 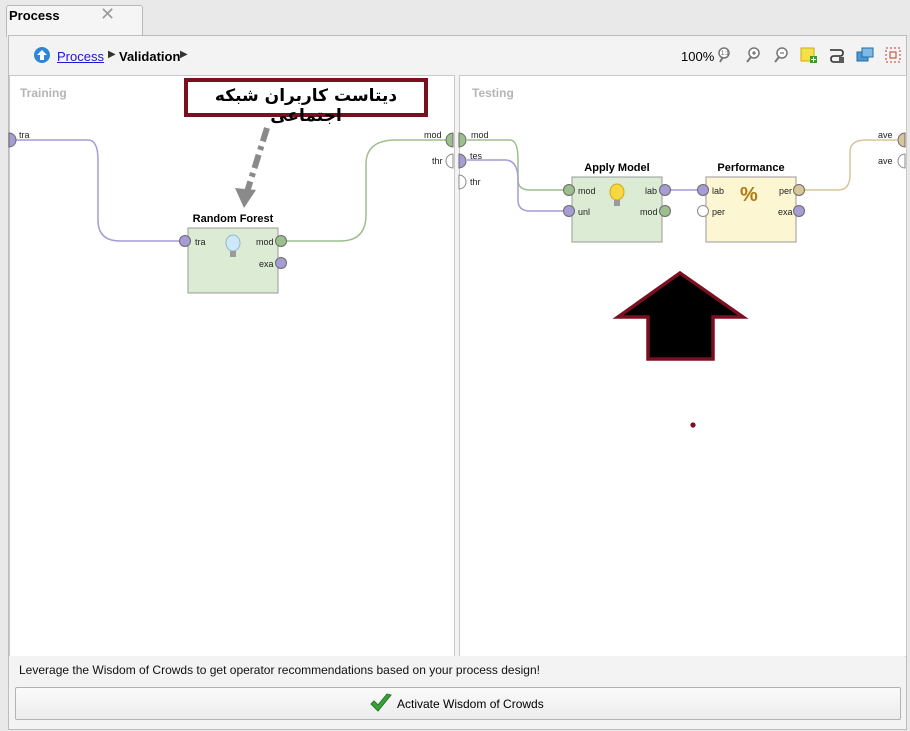 What do you see at coordinates (449, 161) in the screenshot?
I see `port-thr-out` at bounding box center [449, 161].